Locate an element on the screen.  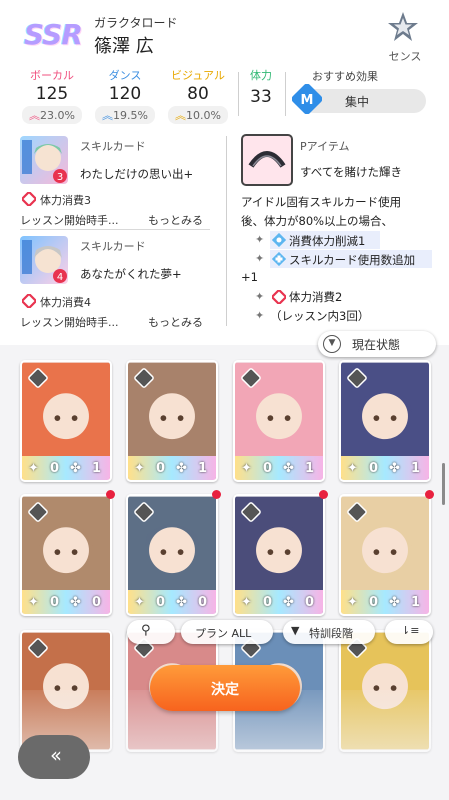
training-filter-label: 特訓段階 is located at coordinates (331, 633).